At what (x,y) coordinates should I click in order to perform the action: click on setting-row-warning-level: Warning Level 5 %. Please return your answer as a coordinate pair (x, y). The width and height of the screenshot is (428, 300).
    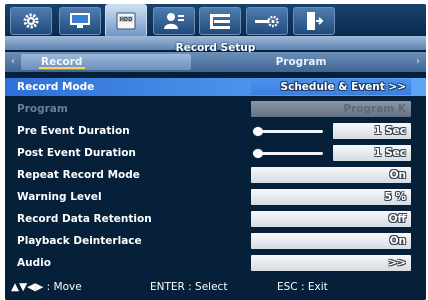
    Looking at the image, I should click on (215, 197).